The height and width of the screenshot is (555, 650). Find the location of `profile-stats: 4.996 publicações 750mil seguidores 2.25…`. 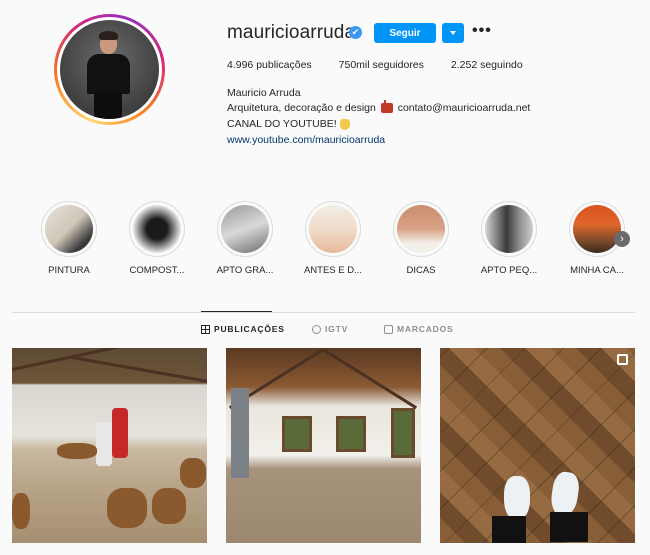

profile-stats: 4.996 publicações 750mil seguidores 2.25… is located at coordinates (388, 65).